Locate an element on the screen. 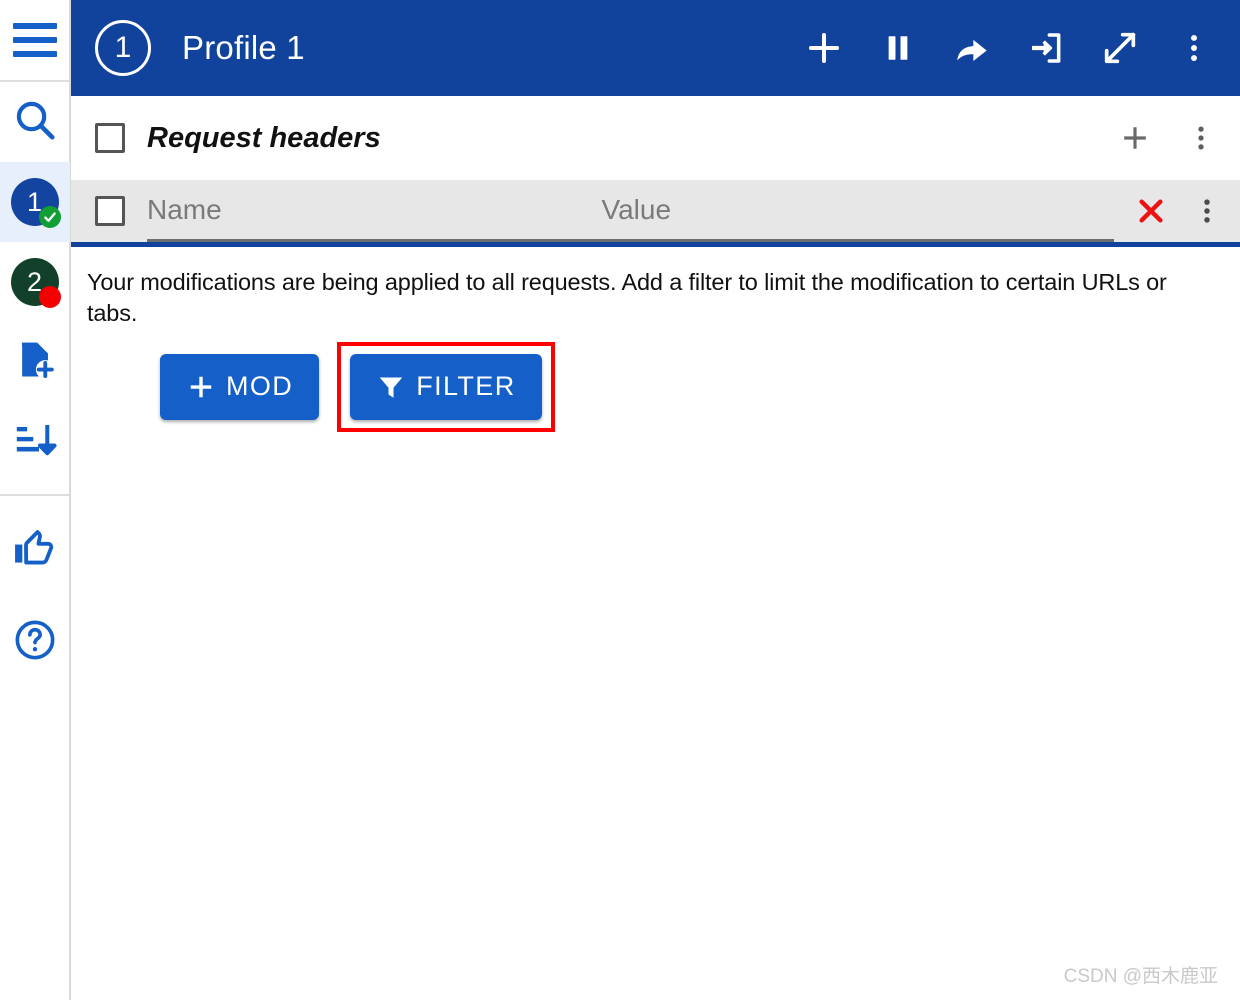  profile-number-badge: 1 is located at coordinates (123, 48).